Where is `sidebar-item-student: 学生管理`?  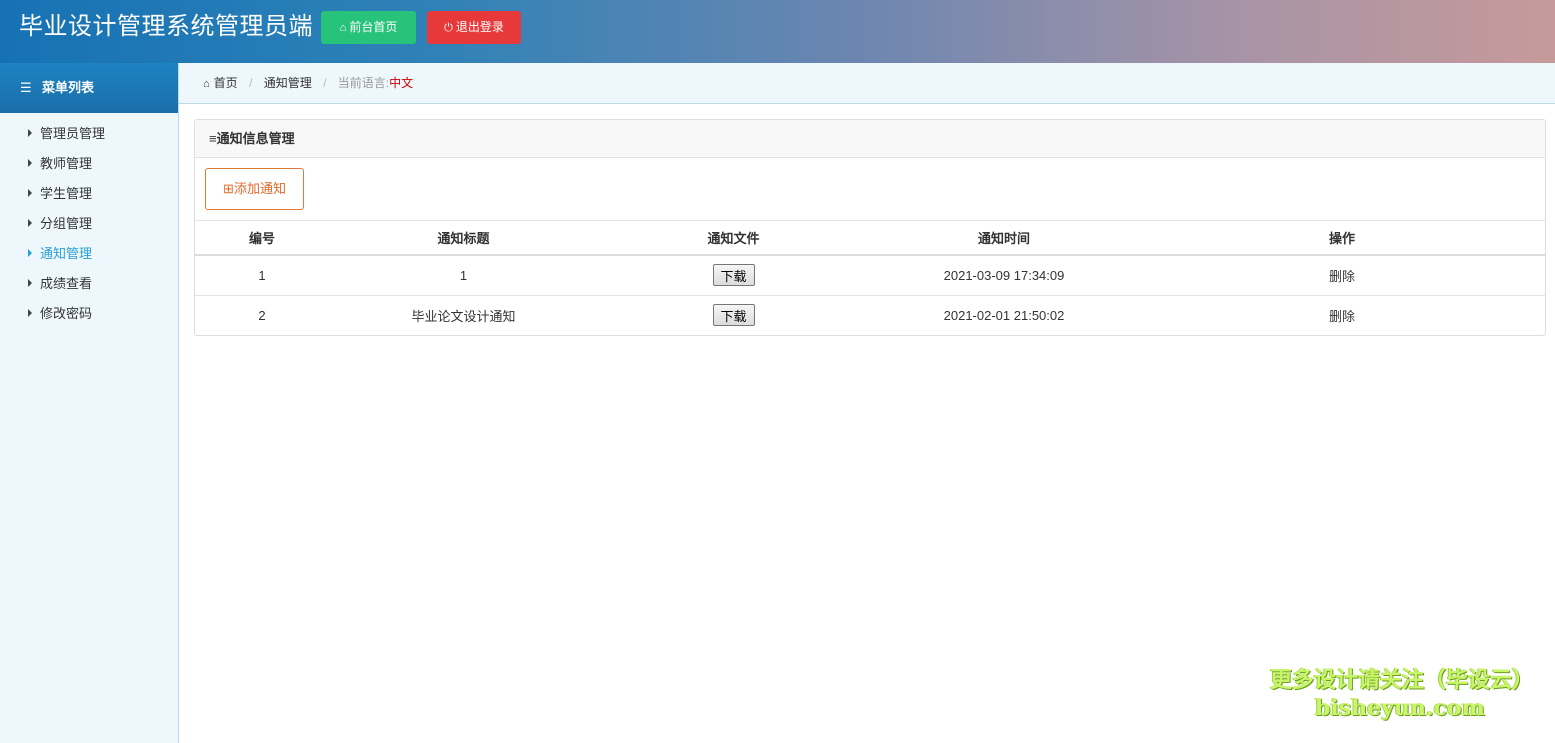
sidebar-item-student: 学生管理 is located at coordinates (89, 199).